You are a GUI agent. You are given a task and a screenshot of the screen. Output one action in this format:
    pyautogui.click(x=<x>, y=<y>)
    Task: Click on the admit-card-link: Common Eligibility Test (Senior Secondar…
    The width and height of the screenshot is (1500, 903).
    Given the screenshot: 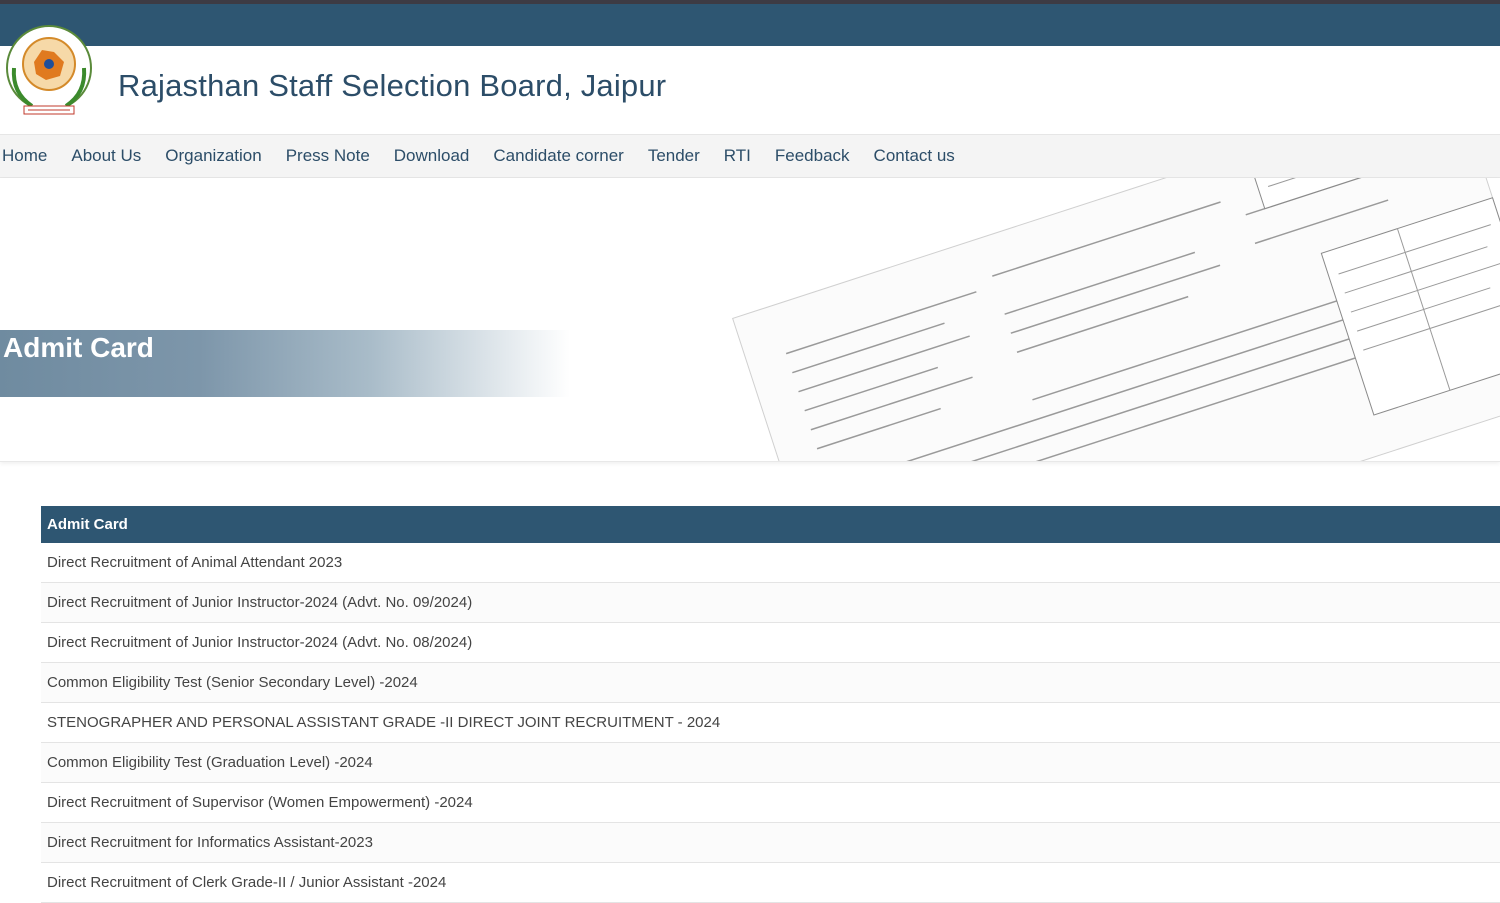 What is the action you would take?
    pyautogui.click(x=770, y=683)
    